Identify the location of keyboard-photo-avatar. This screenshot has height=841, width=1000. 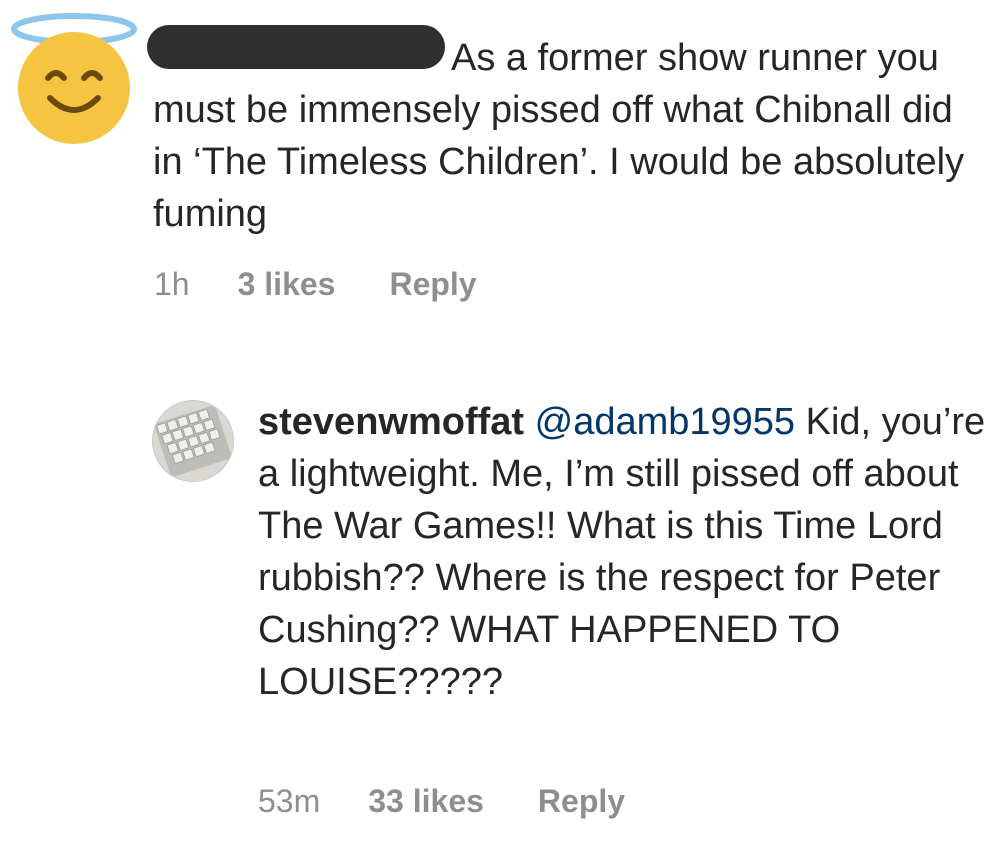
(193, 441).